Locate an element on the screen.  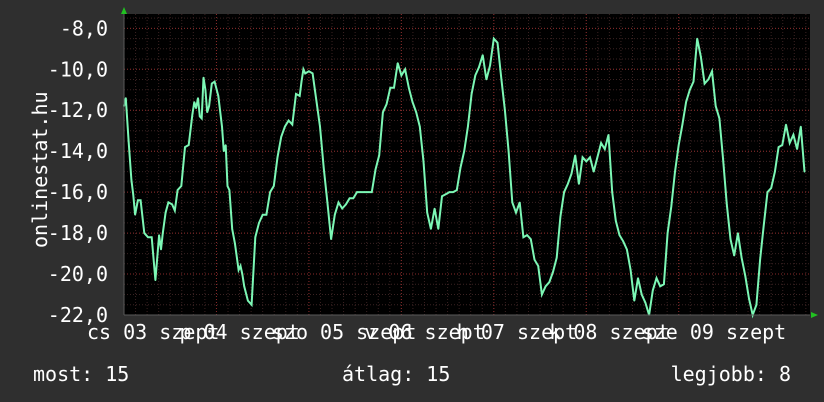
y-tick-label: -18,0 is located at coordinates (78, 233).